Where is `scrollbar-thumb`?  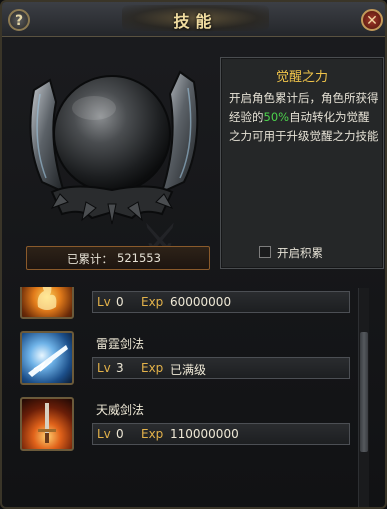 scrollbar-thumb is located at coordinates (364, 392).